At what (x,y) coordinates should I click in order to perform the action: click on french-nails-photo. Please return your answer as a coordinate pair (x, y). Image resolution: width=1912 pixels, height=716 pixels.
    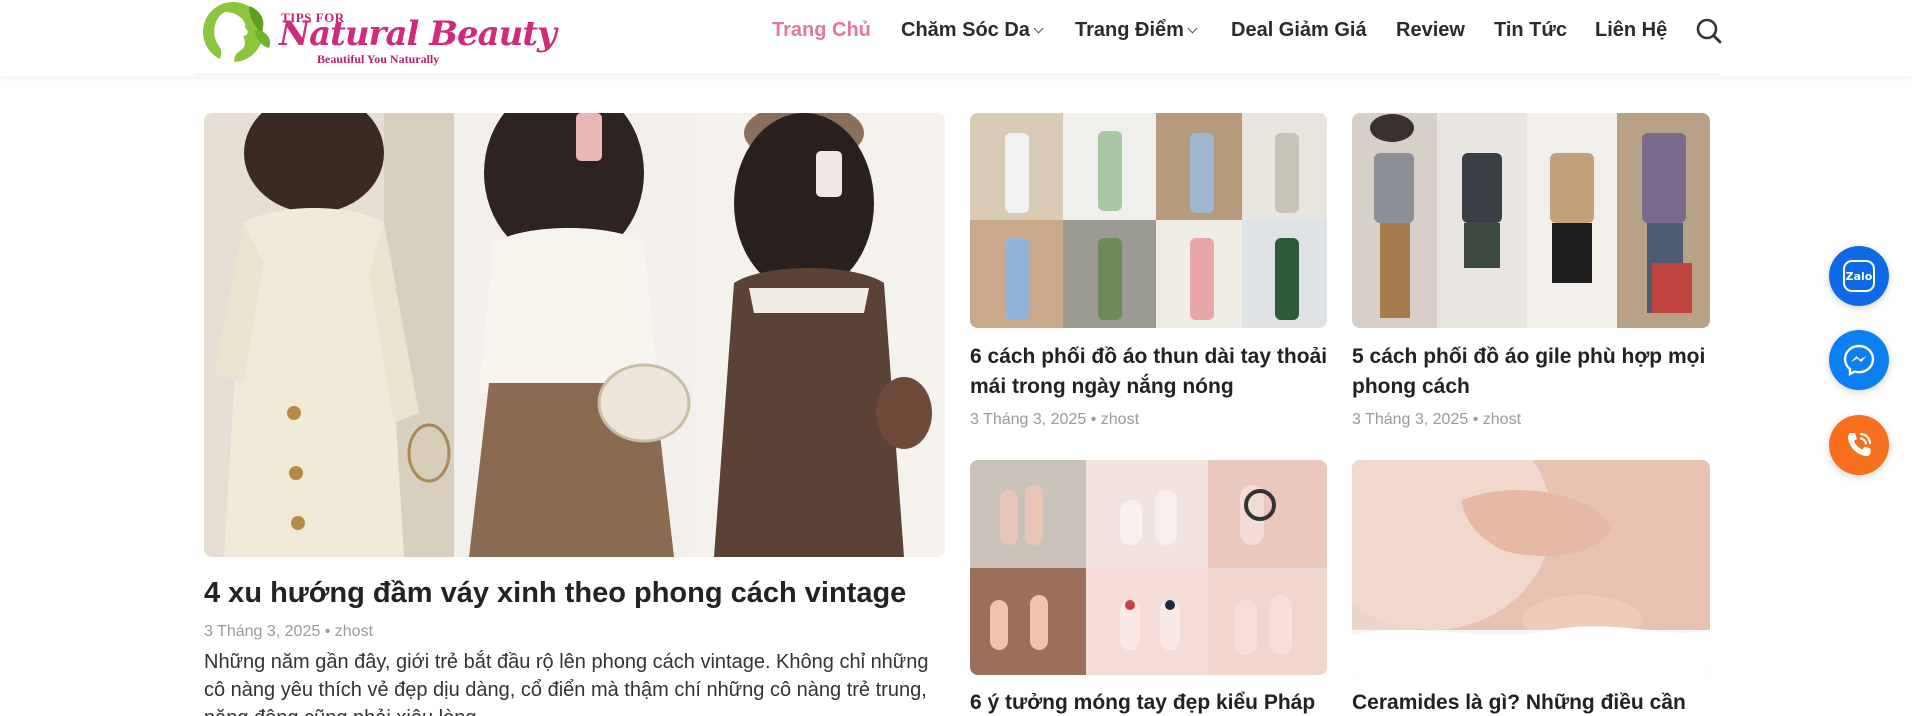
    Looking at the image, I should click on (1148, 567).